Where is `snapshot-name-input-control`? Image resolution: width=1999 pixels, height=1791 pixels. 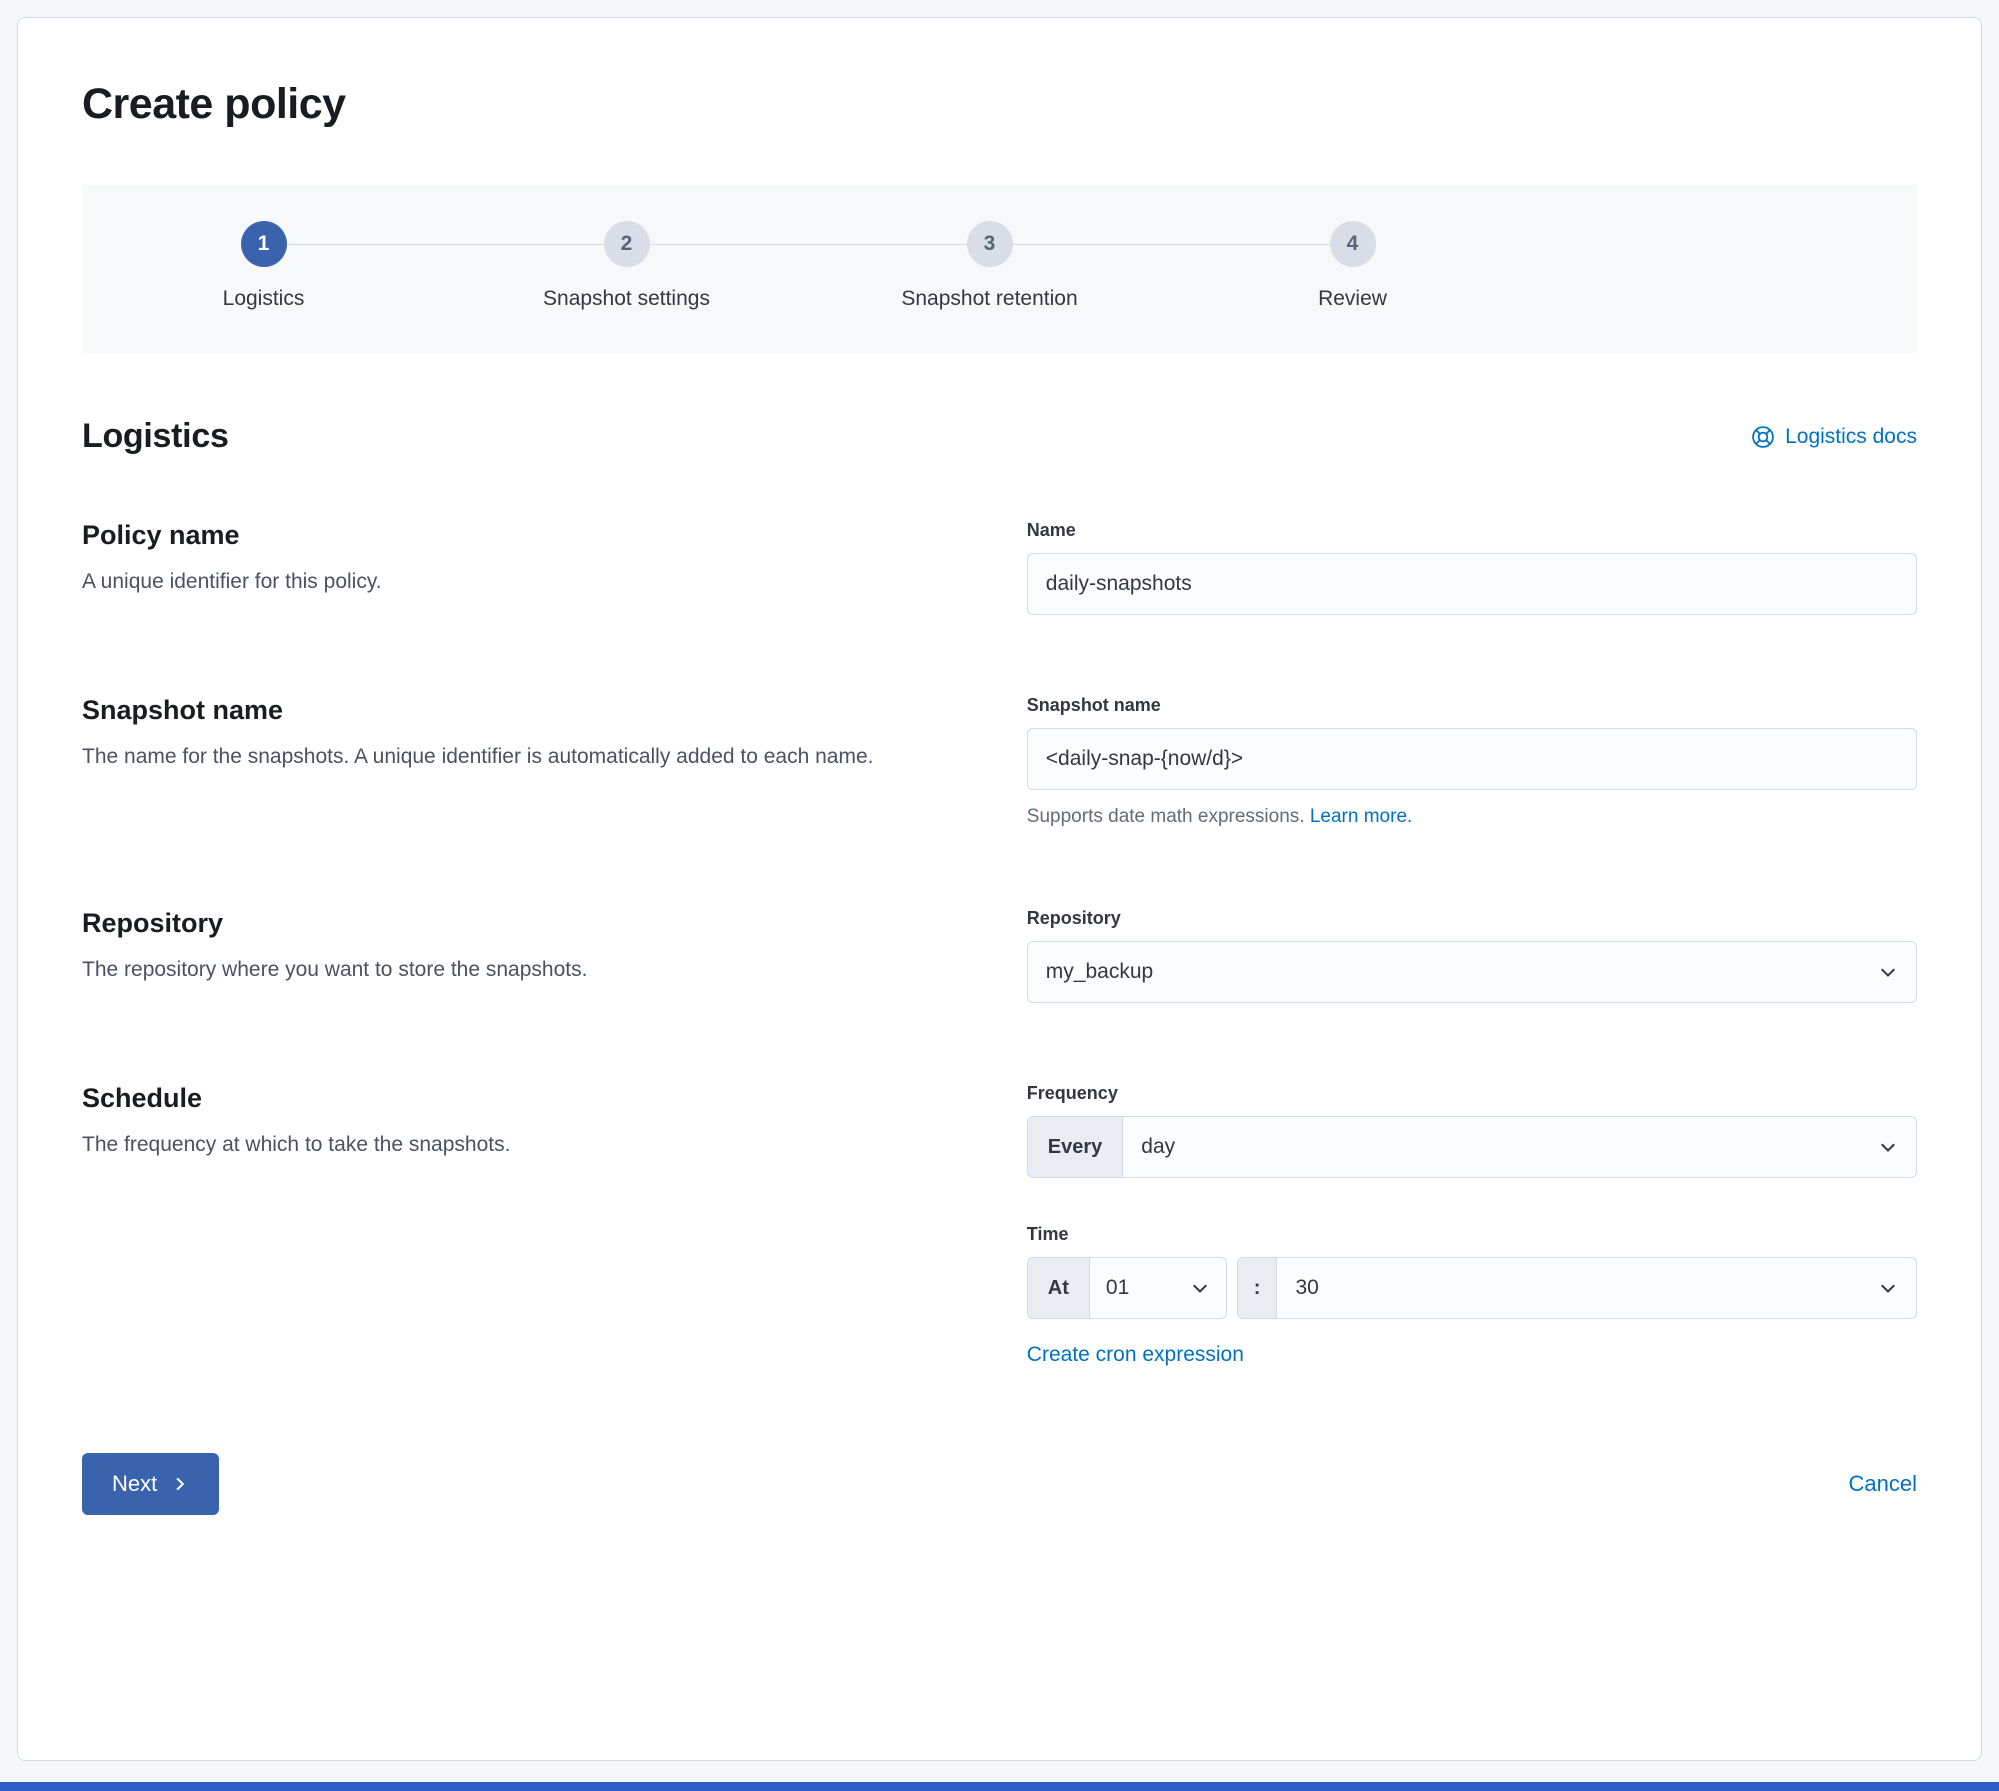 snapshot-name-input-control is located at coordinates (1471, 759).